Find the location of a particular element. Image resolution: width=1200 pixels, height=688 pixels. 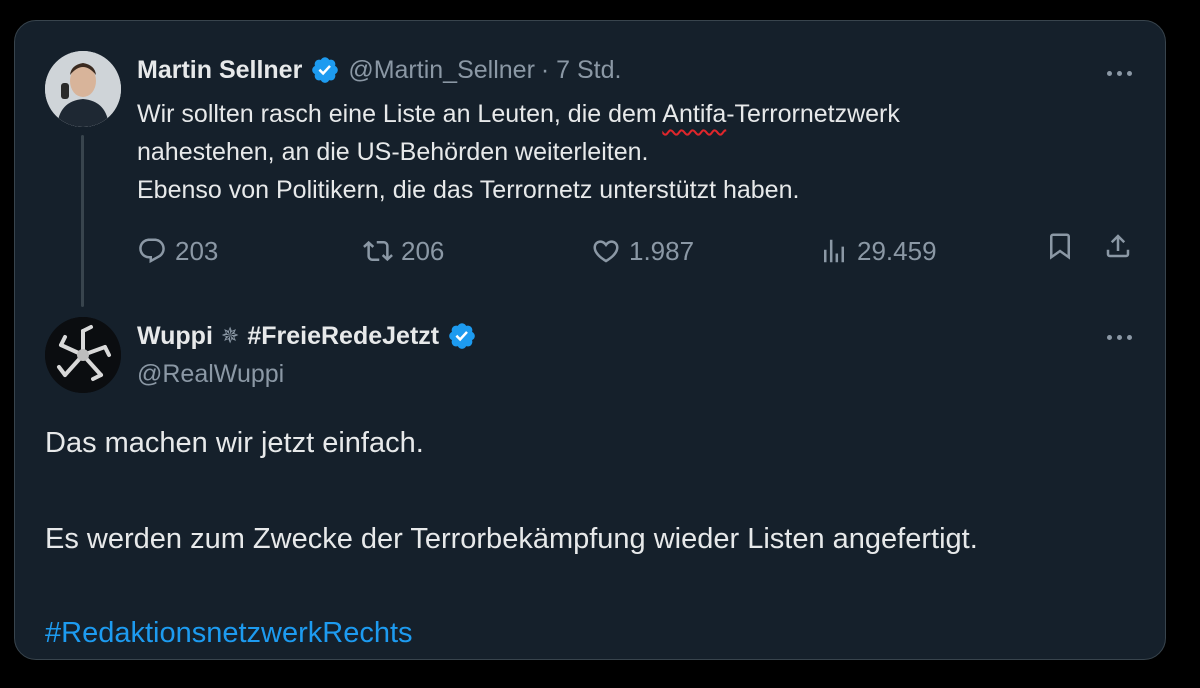

reply-author-symbol: ✵ is located at coordinates (230, 335).